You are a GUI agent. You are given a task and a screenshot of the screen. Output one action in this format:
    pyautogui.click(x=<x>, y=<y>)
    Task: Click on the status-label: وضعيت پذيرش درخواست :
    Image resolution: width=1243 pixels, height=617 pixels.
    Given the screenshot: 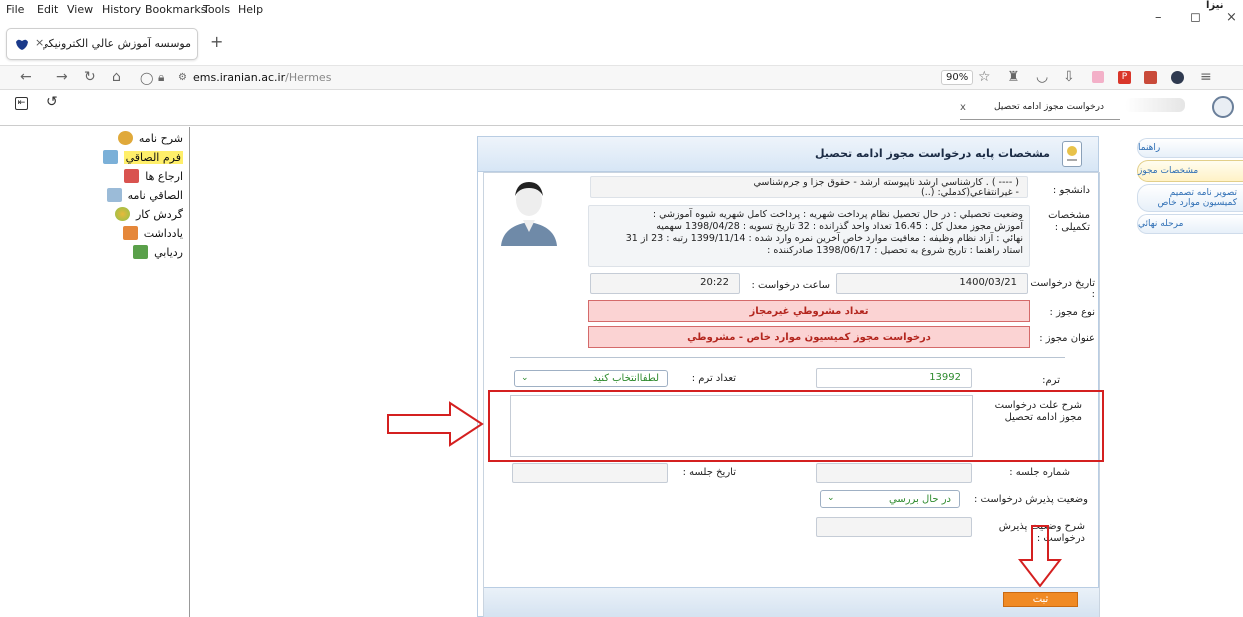 What is the action you would take?
    pyautogui.click(x=1030, y=499)
    